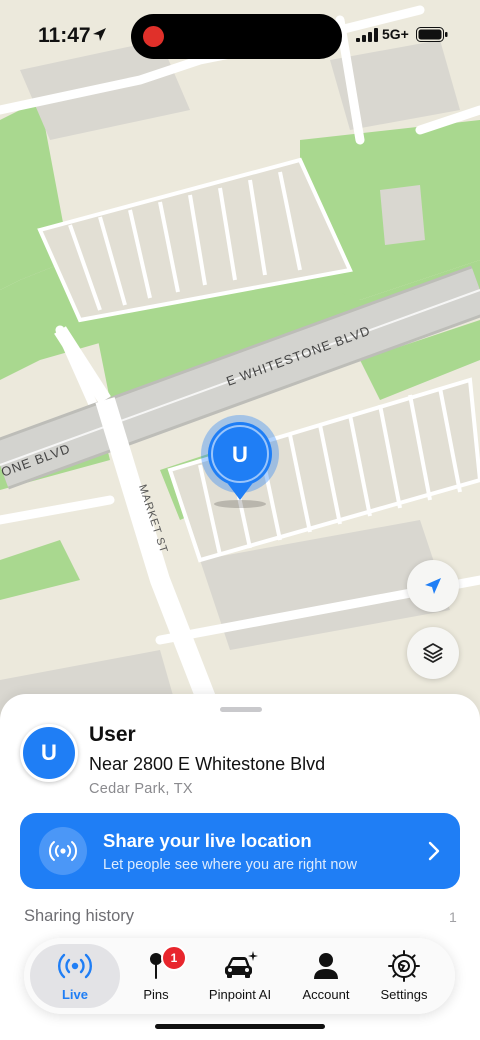  Describe the element at coordinates (141, 789) in the screenshot. I see `user-city: Cedar Park, TX` at that location.